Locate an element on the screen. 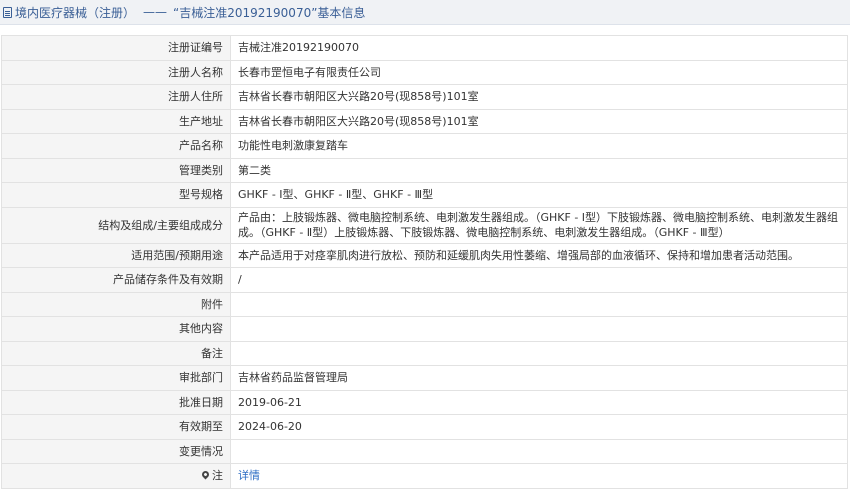  row-value: 详情 is located at coordinates (539, 476).